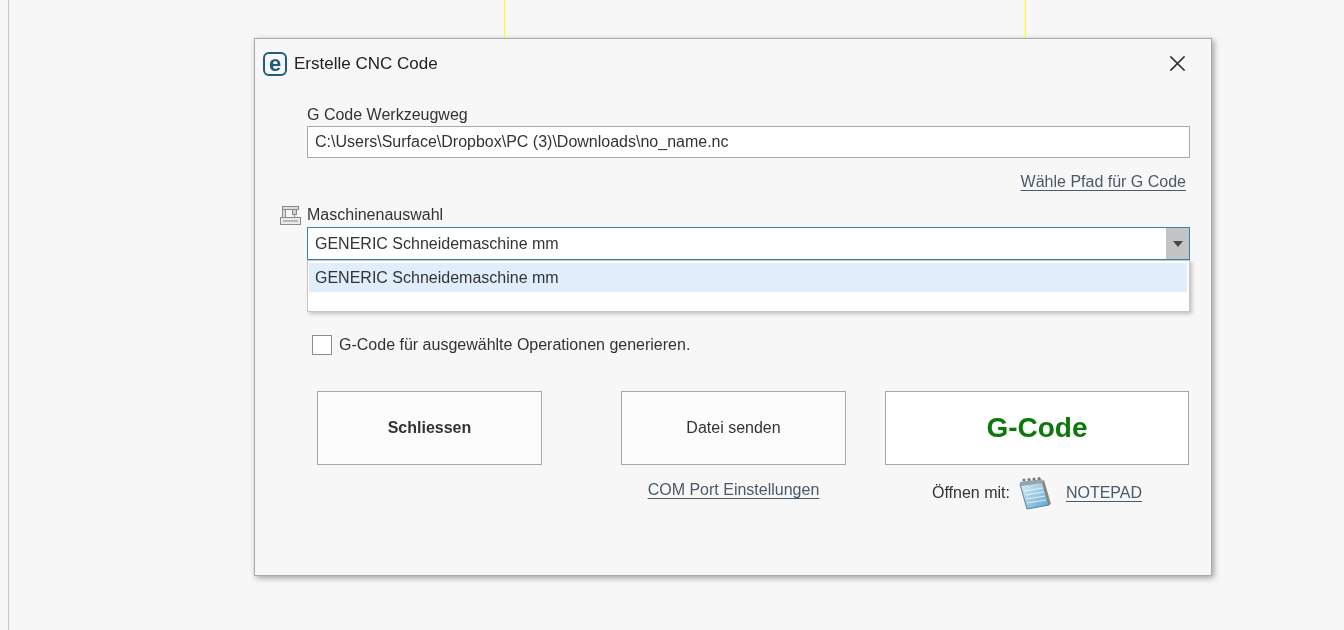 This screenshot has height=630, width=1344. What do you see at coordinates (429, 428) in the screenshot?
I see `close-button: Schliessen` at bounding box center [429, 428].